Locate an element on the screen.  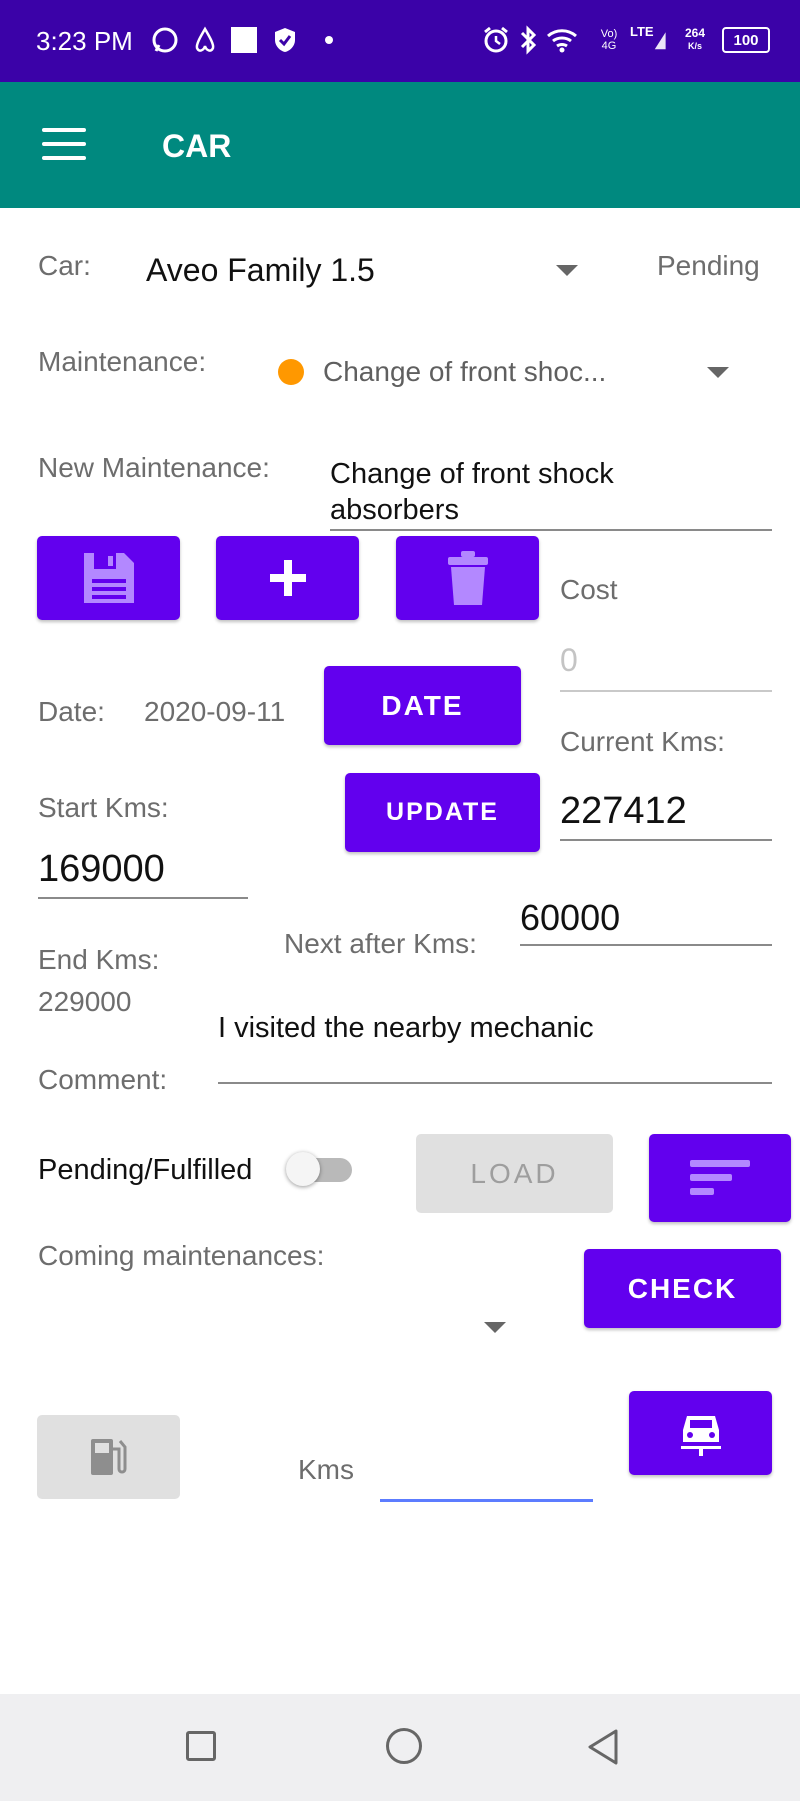
battery-level: 100 is located at coordinates (746, 40).